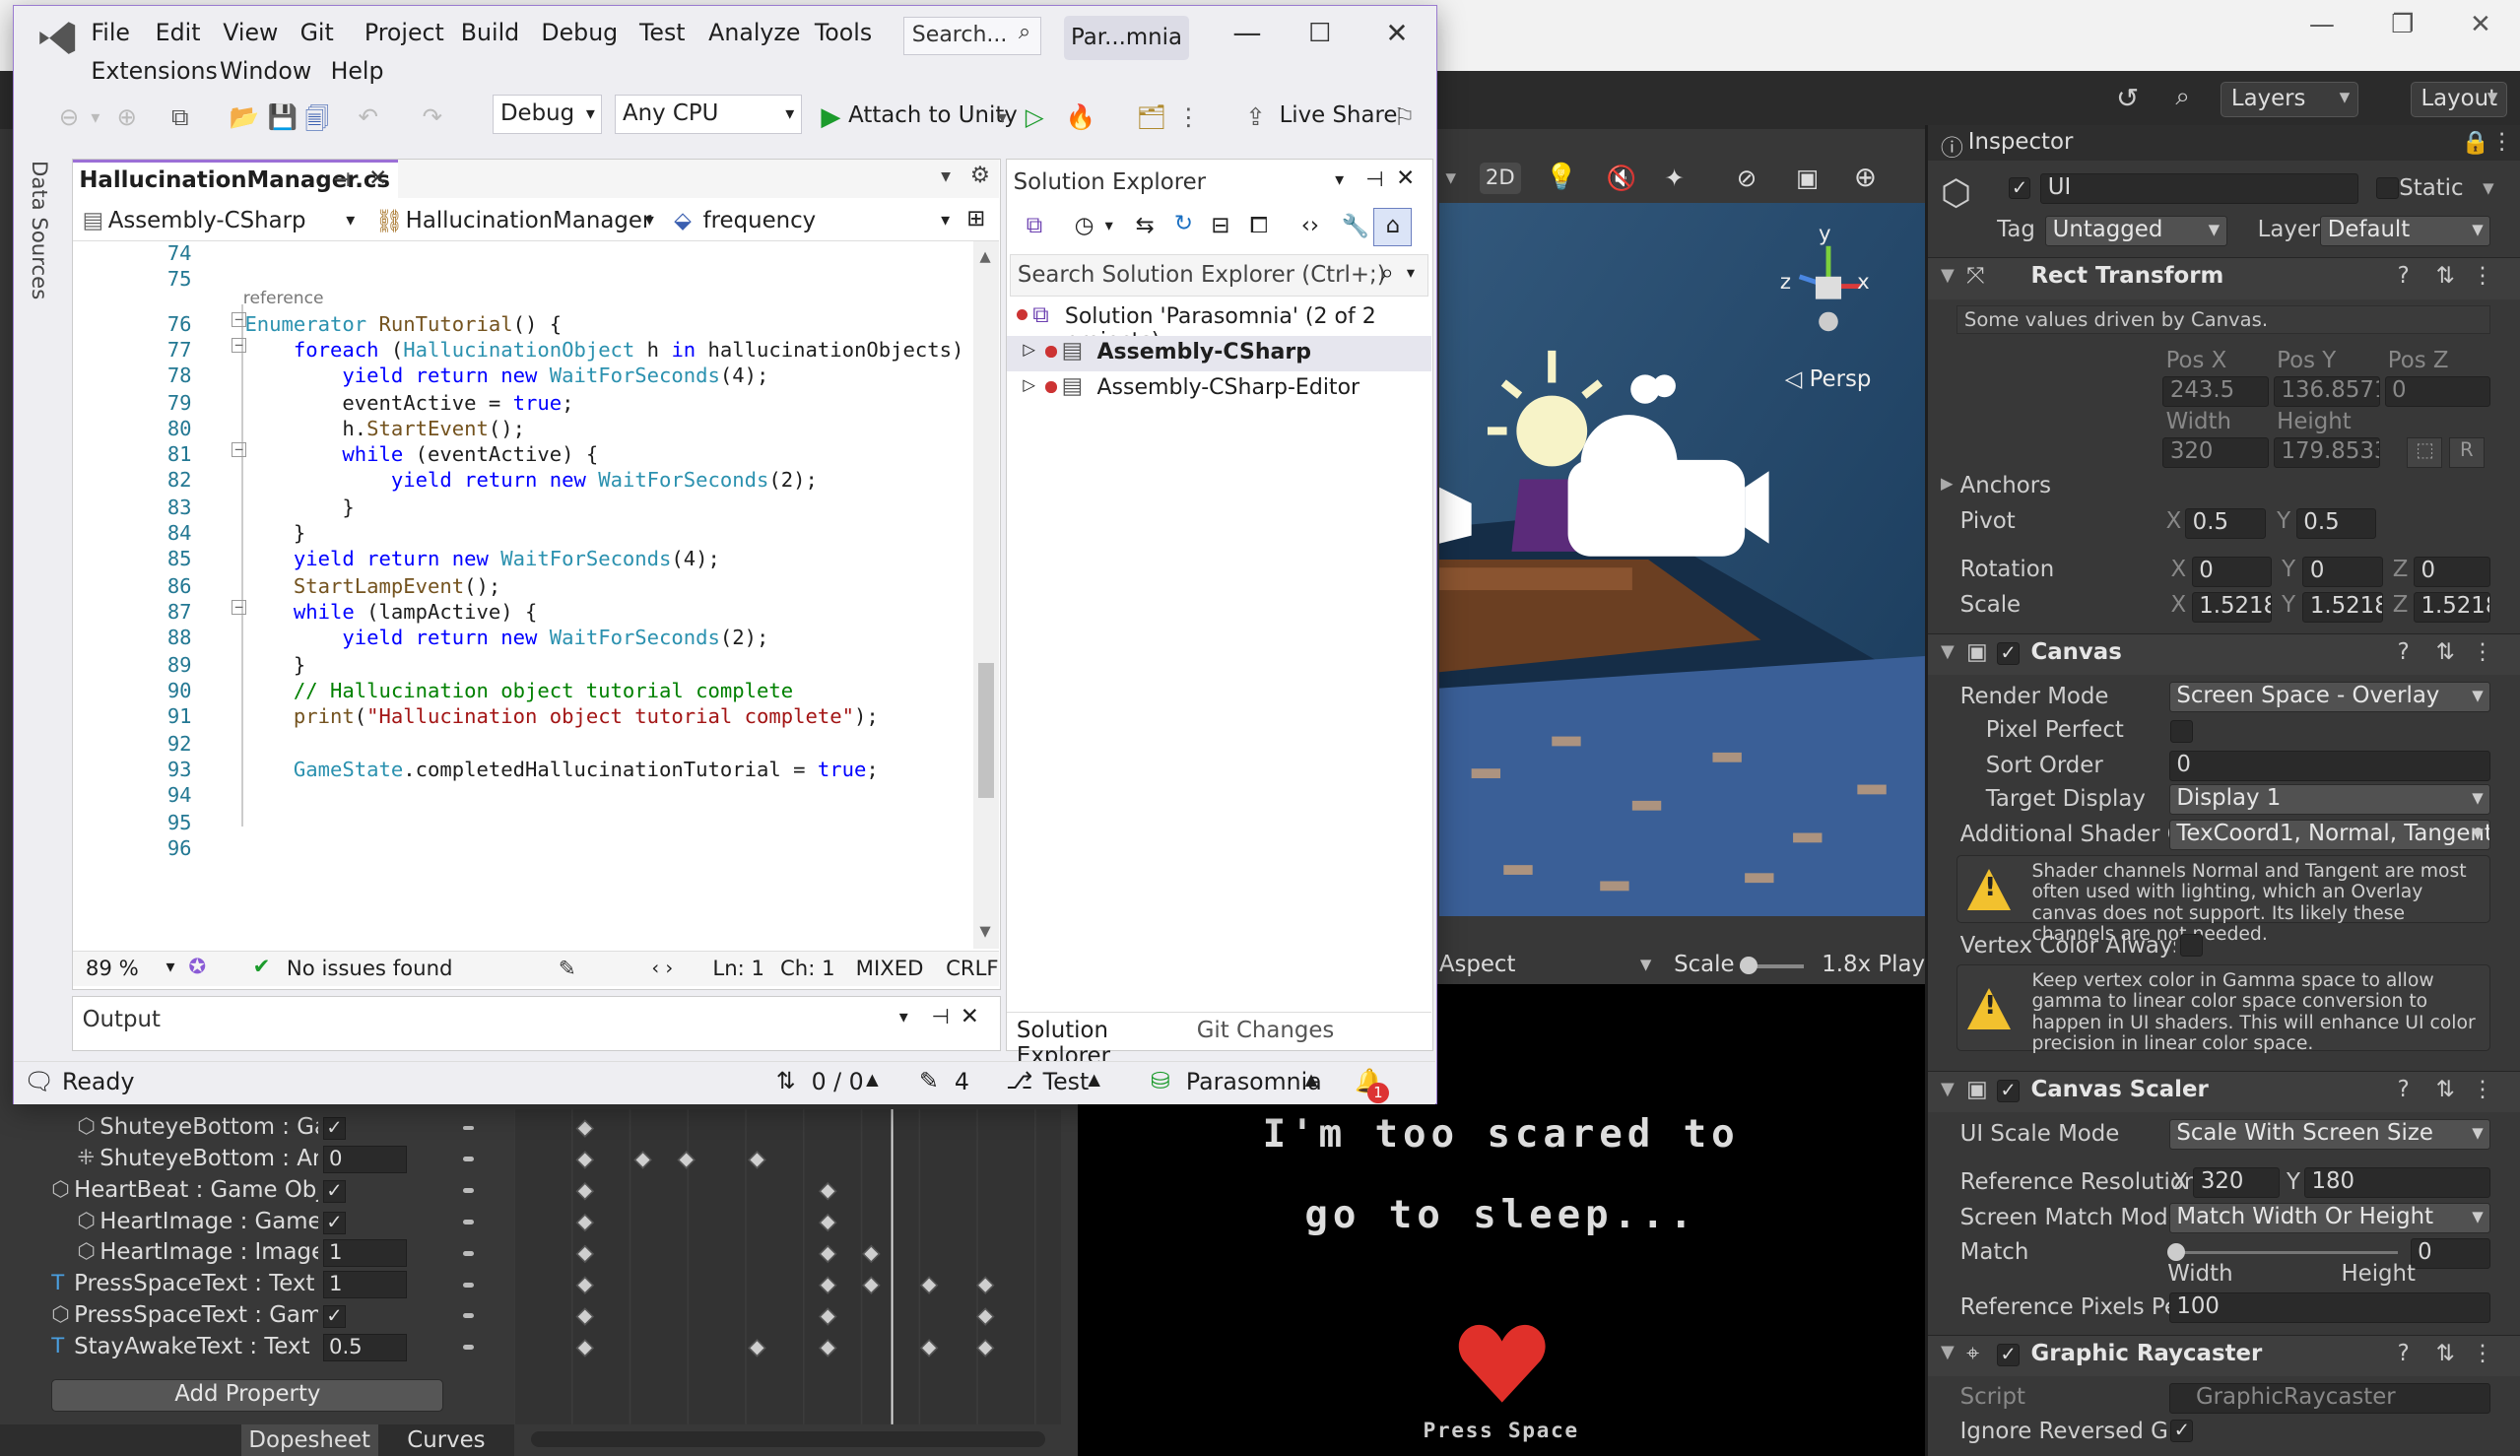 The image size is (2520, 1456). Describe the element at coordinates (838, 1081) in the screenshot. I see `changes-count: 0 / 0` at that location.